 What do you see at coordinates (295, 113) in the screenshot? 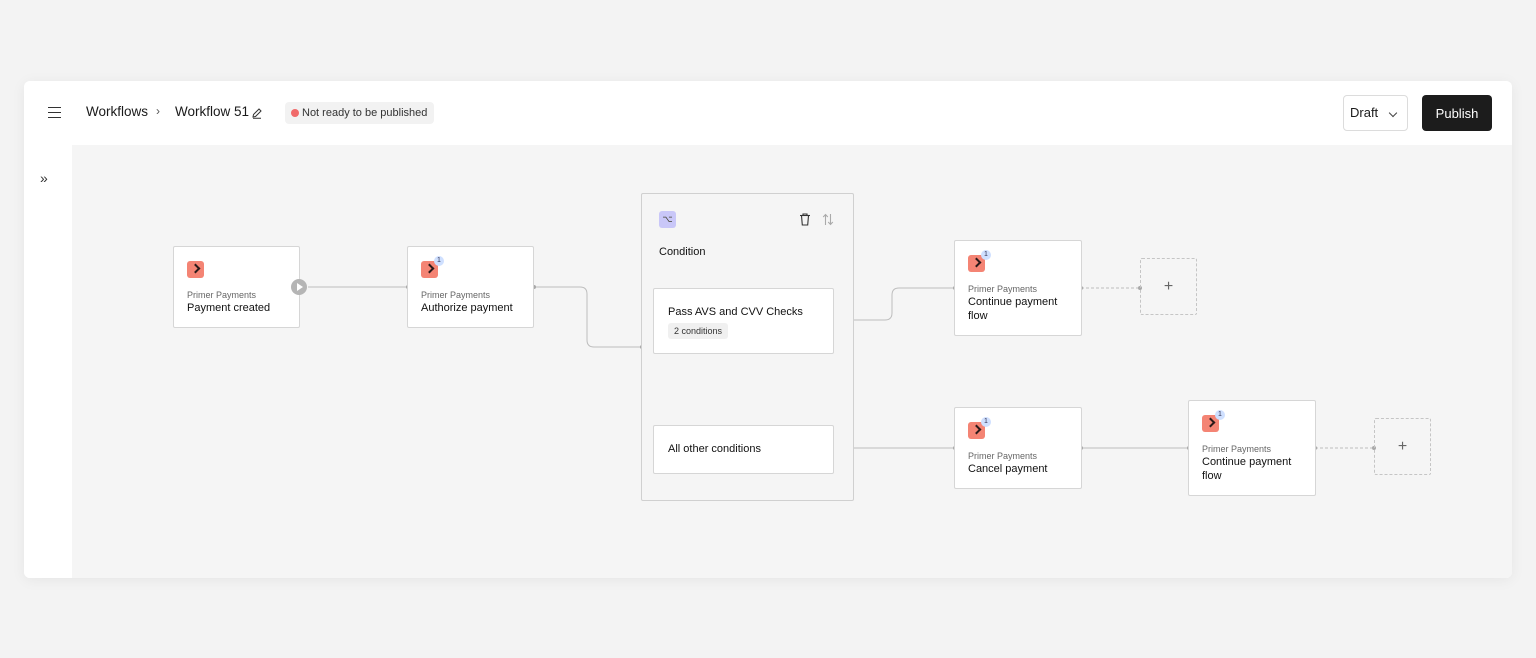
I see `status-dot` at bounding box center [295, 113].